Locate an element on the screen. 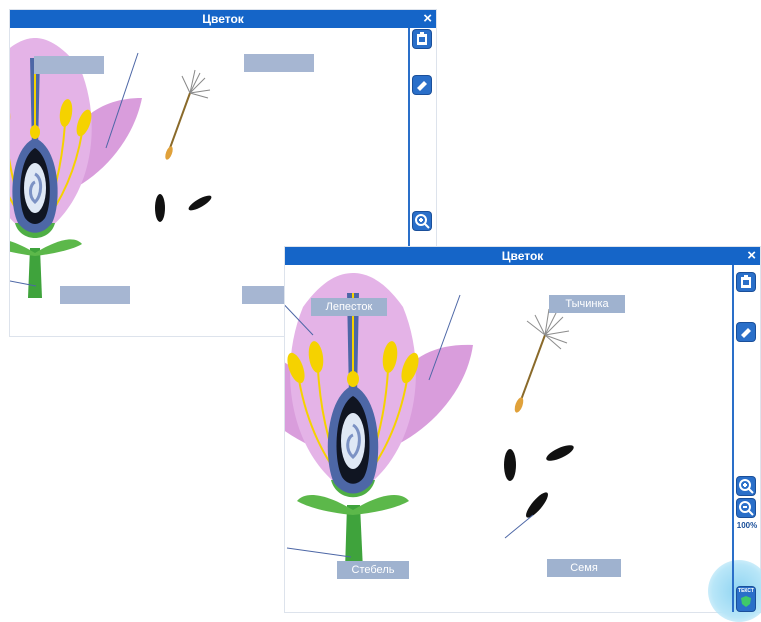 This screenshot has width=761, height=622. flower-drawing is located at coordinates (111, 168).